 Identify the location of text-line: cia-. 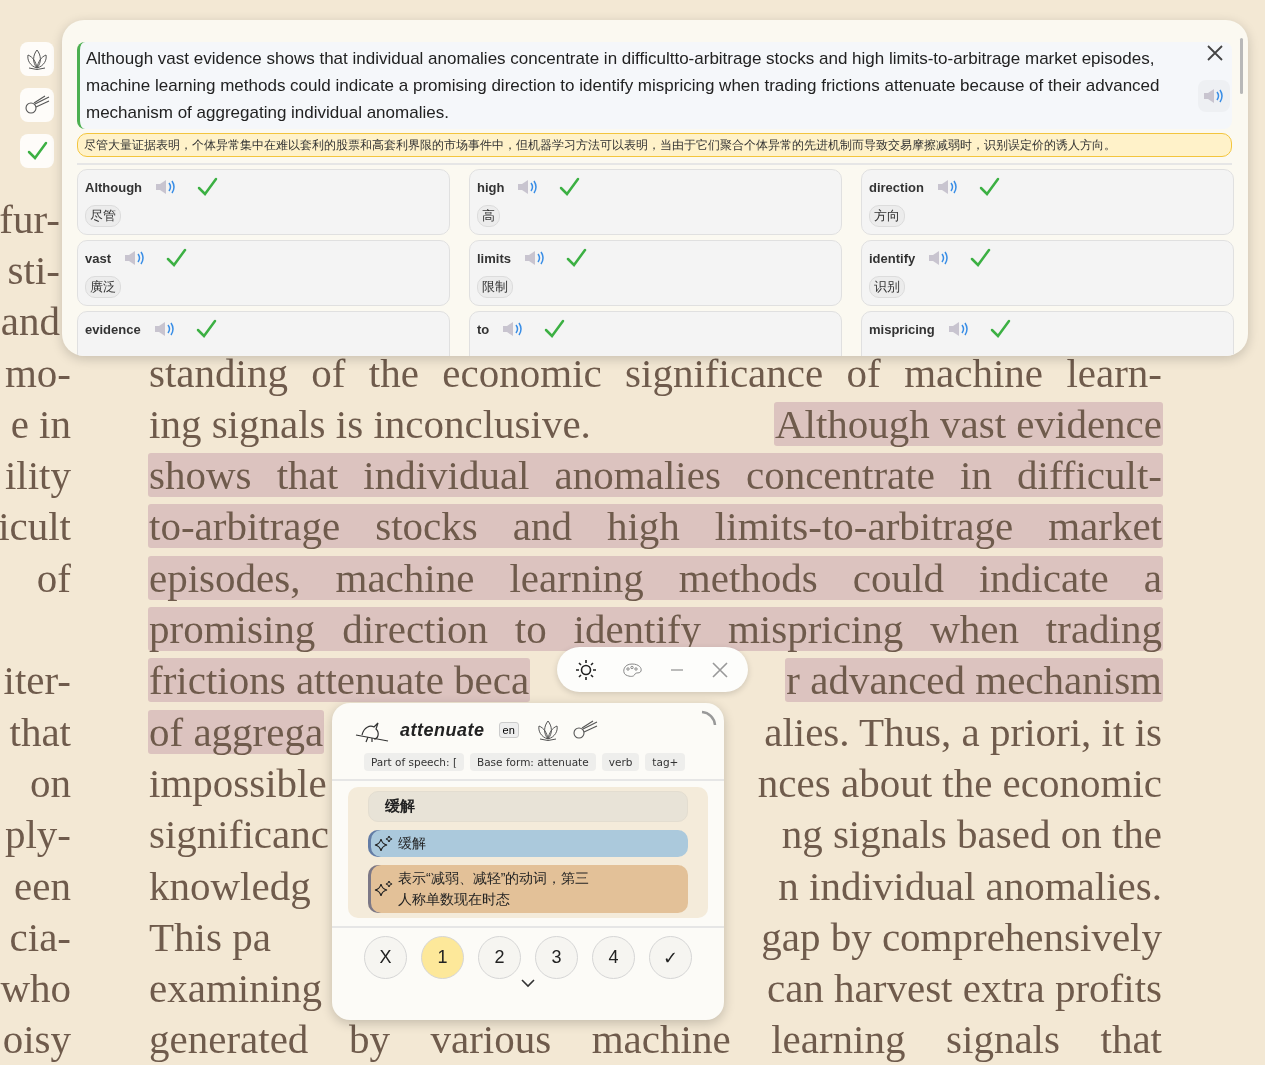
(40, 936).